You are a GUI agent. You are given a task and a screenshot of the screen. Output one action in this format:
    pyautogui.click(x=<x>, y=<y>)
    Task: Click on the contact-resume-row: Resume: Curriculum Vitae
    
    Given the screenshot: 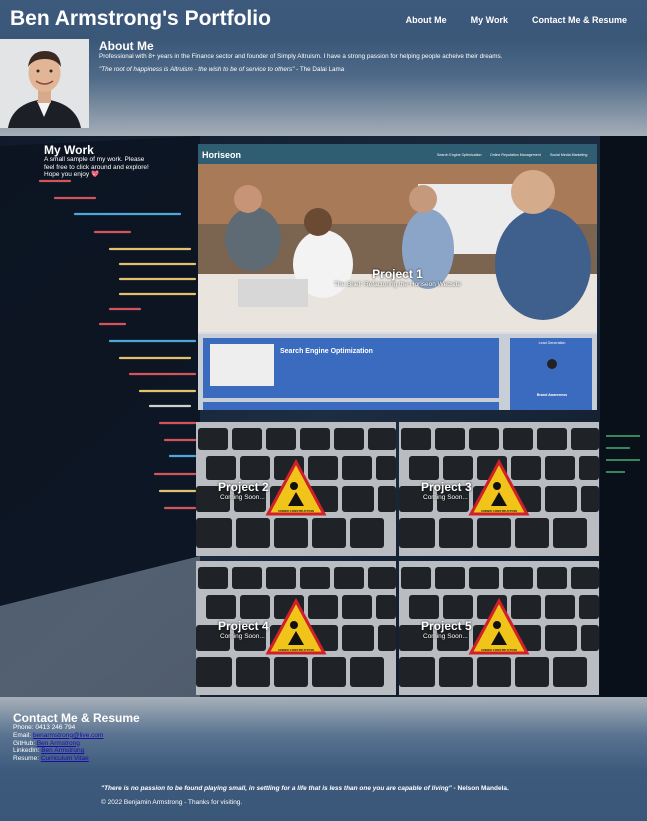 What is the action you would take?
    pyautogui.click(x=58, y=759)
    